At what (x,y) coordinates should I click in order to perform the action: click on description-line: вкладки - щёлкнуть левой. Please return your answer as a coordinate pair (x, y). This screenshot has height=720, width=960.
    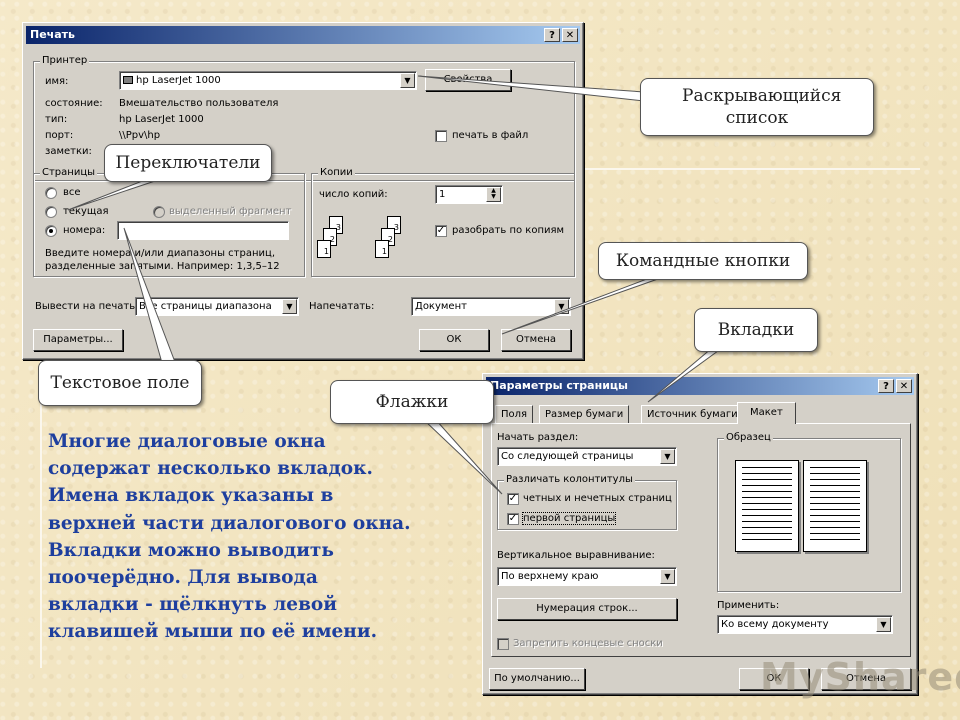
    Looking at the image, I should click on (192, 605).